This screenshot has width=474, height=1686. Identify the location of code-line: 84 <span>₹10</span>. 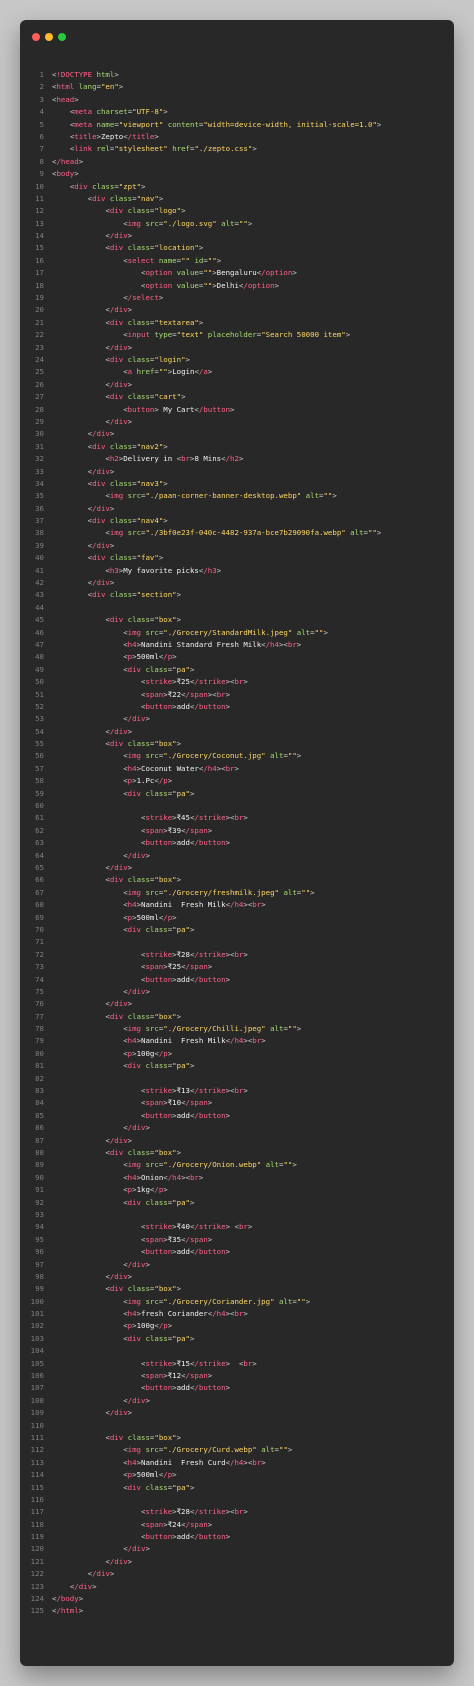
(237, 1103).